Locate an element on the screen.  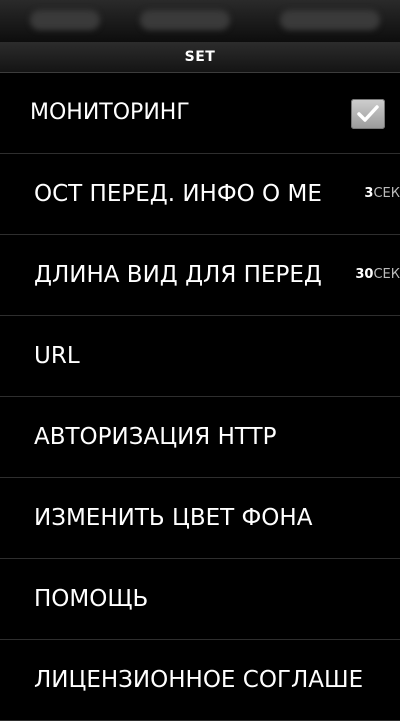
page-title: SET is located at coordinates (200, 57).